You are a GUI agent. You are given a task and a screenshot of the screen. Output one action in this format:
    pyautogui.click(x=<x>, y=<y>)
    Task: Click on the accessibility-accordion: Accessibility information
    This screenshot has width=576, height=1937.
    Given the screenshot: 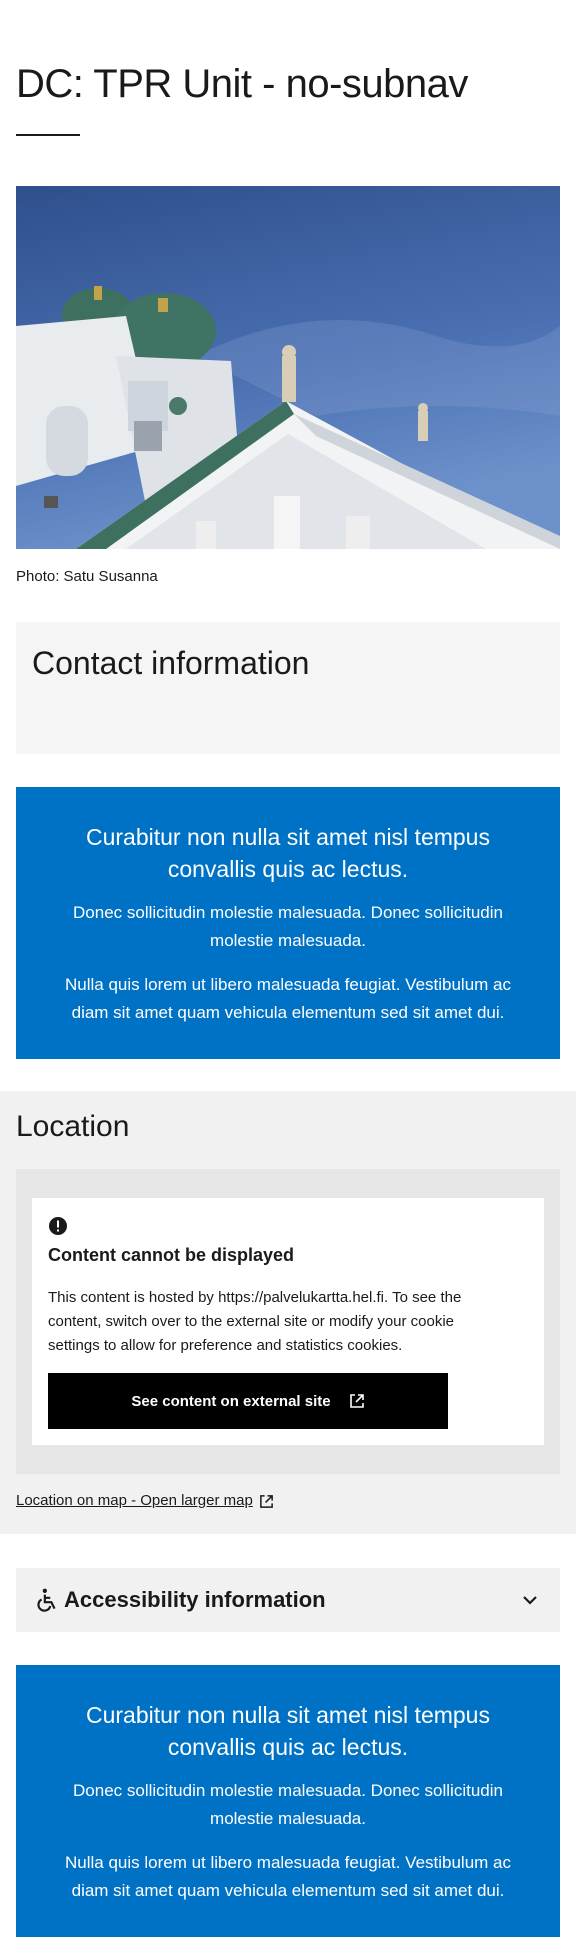 What is the action you would take?
    pyautogui.click(x=288, y=1600)
    